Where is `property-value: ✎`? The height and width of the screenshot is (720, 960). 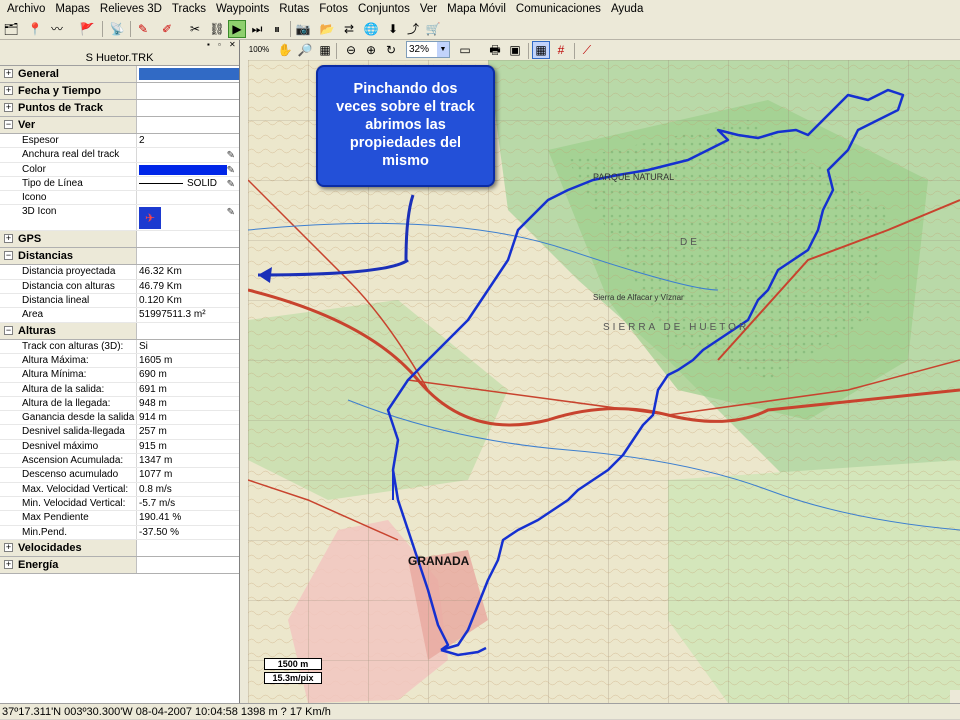
property-value: ✎ is located at coordinates (188, 169).